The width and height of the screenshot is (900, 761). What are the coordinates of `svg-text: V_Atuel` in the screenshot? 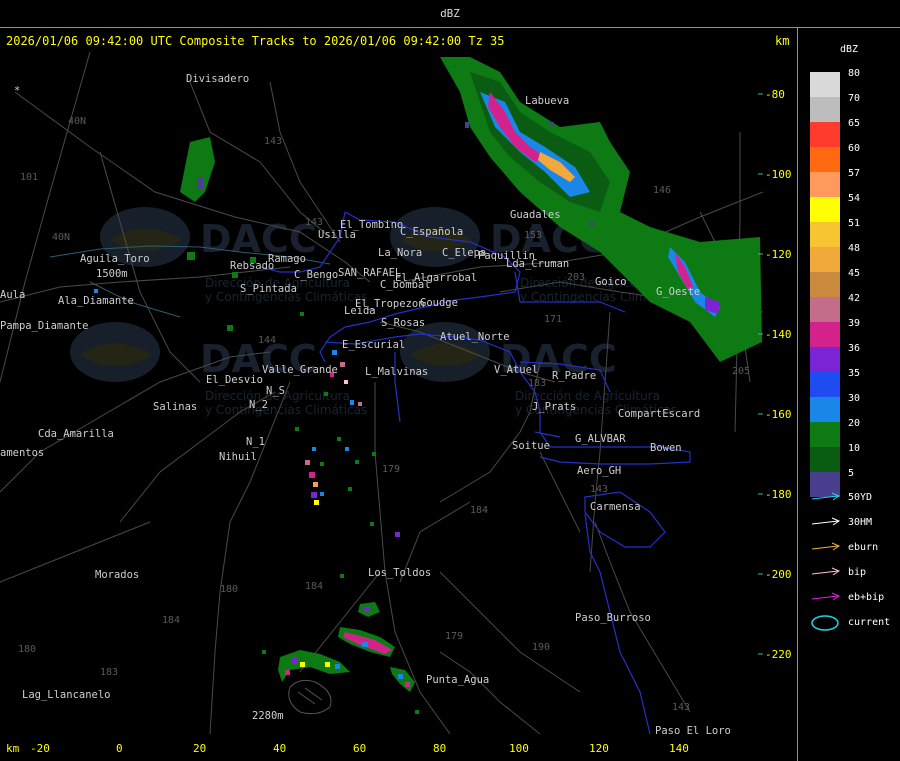 It's located at (516, 370).